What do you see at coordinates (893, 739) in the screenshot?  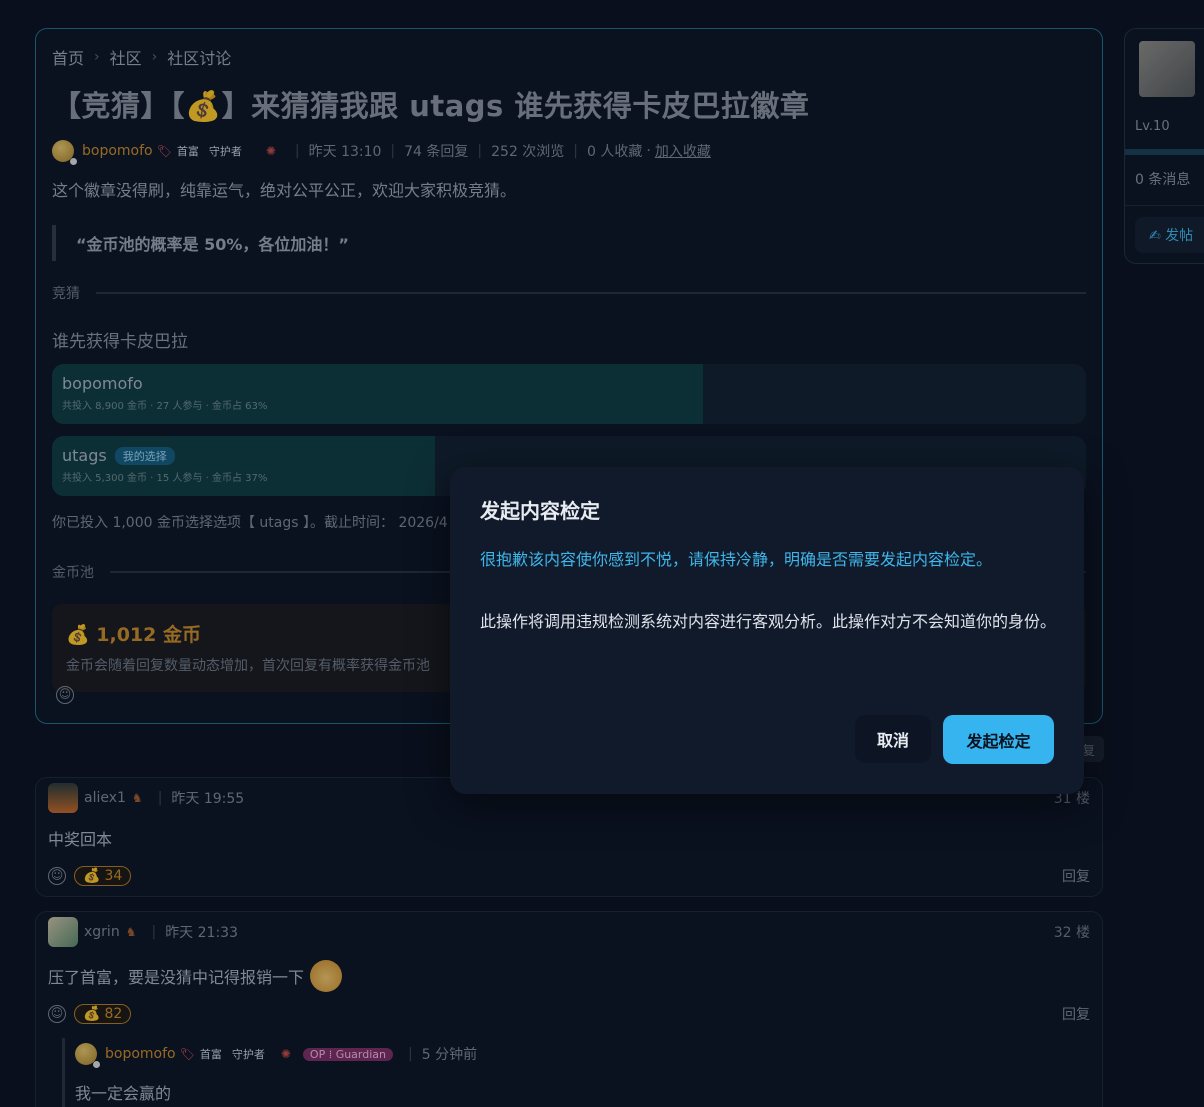 I see `cancel-button: 取消` at bounding box center [893, 739].